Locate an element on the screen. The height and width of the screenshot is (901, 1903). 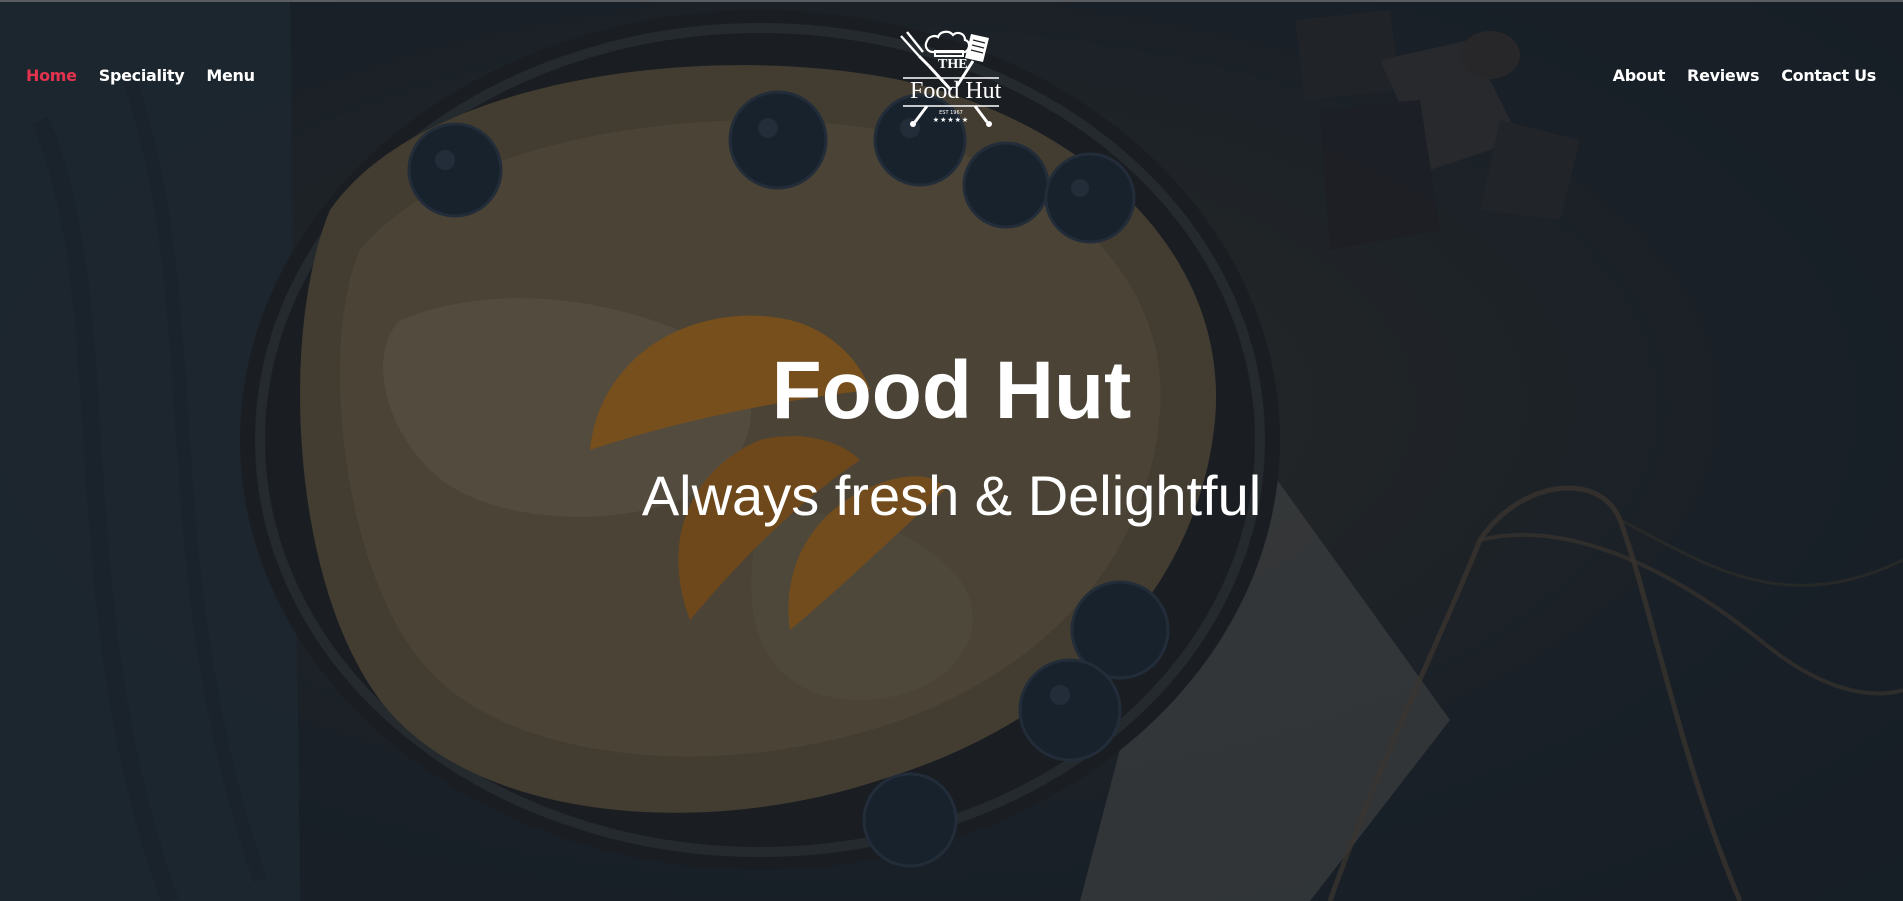
nav-link-contact-us: Contact Us is located at coordinates (1828, 75).